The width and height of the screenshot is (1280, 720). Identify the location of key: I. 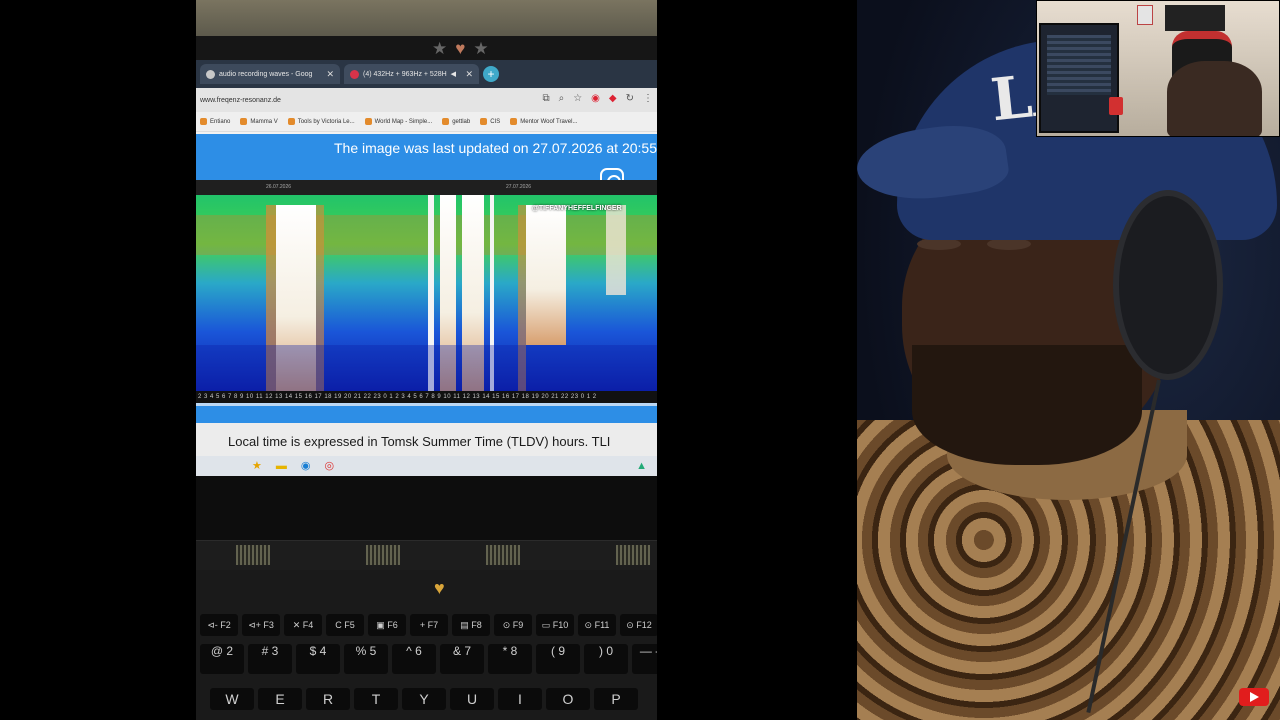
(520, 699).